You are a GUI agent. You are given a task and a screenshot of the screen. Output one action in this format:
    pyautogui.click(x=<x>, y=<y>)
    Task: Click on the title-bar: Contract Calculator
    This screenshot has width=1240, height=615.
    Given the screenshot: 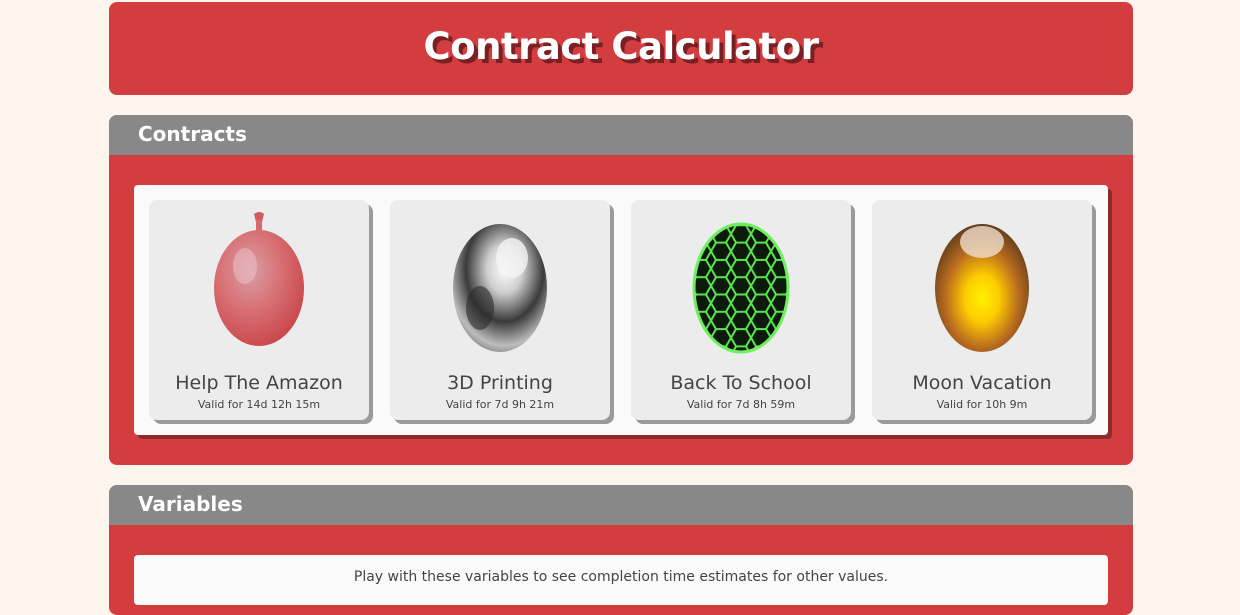 What is the action you would take?
    pyautogui.click(x=621, y=48)
    